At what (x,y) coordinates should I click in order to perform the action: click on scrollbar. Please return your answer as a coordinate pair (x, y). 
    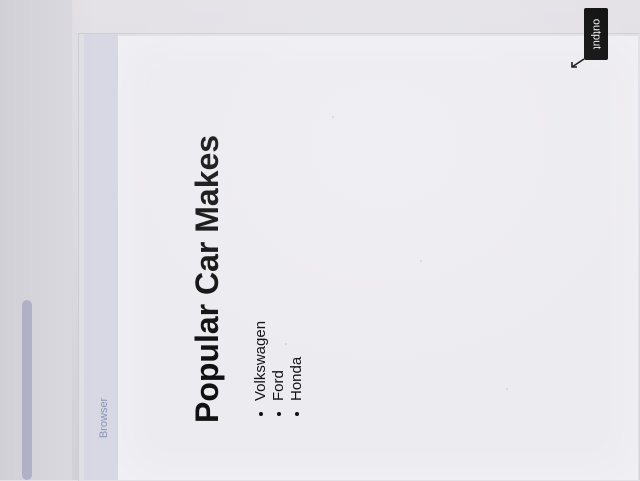
    Looking at the image, I should click on (27, 390).